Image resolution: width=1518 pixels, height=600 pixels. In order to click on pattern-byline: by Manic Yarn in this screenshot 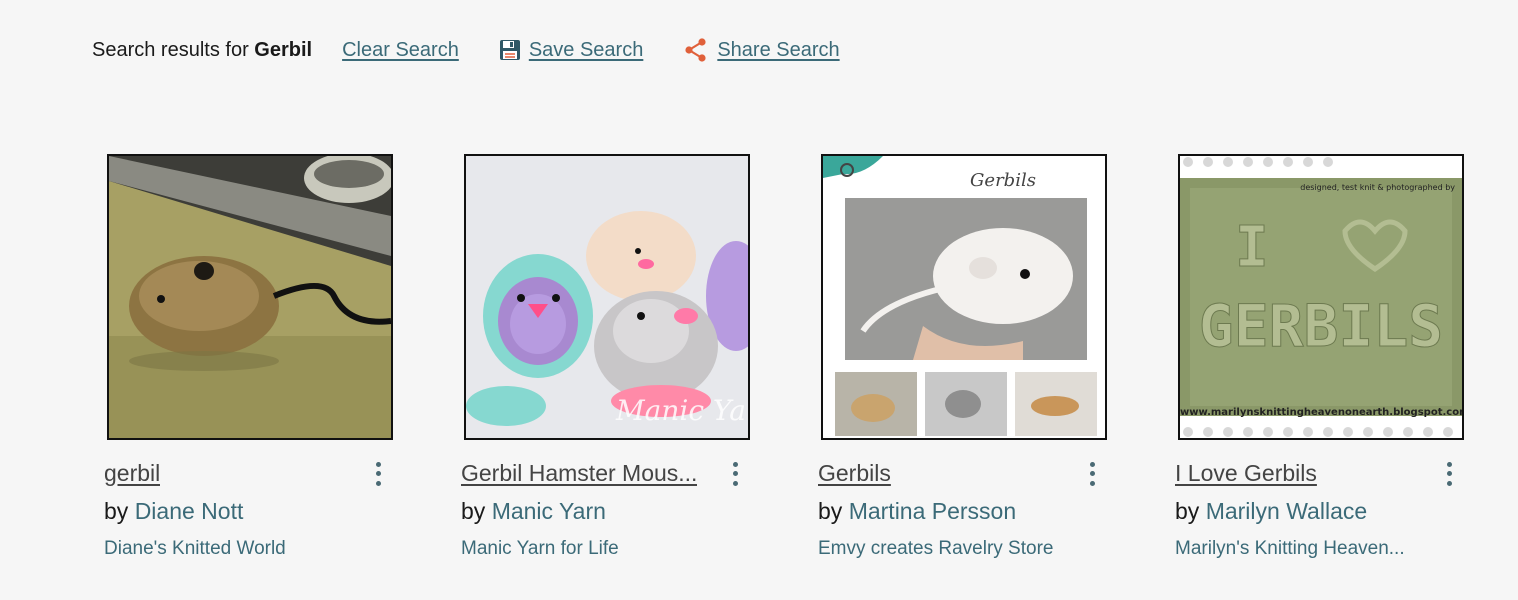, I will do `click(533, 511)`.